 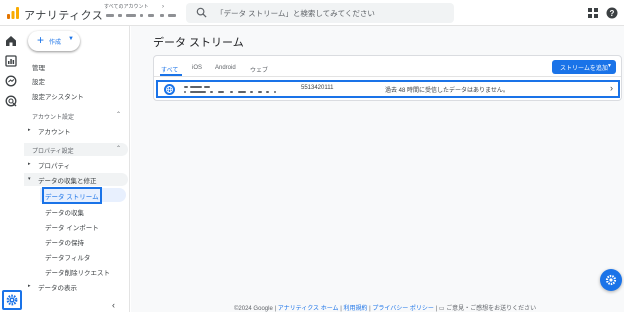 What do you see at coordinates (29, 179) in the screenshot?
I see `caret-down-icon: ▾` at bounding box center [29, 179].